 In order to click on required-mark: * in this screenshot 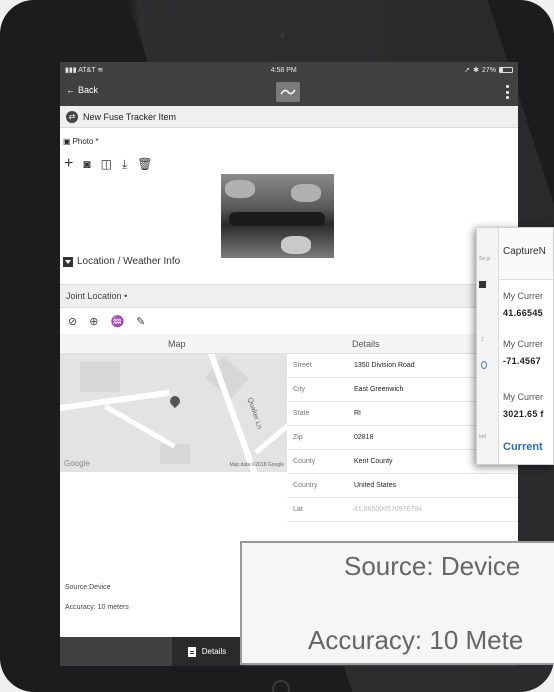, I will do `click(97, 141)`.